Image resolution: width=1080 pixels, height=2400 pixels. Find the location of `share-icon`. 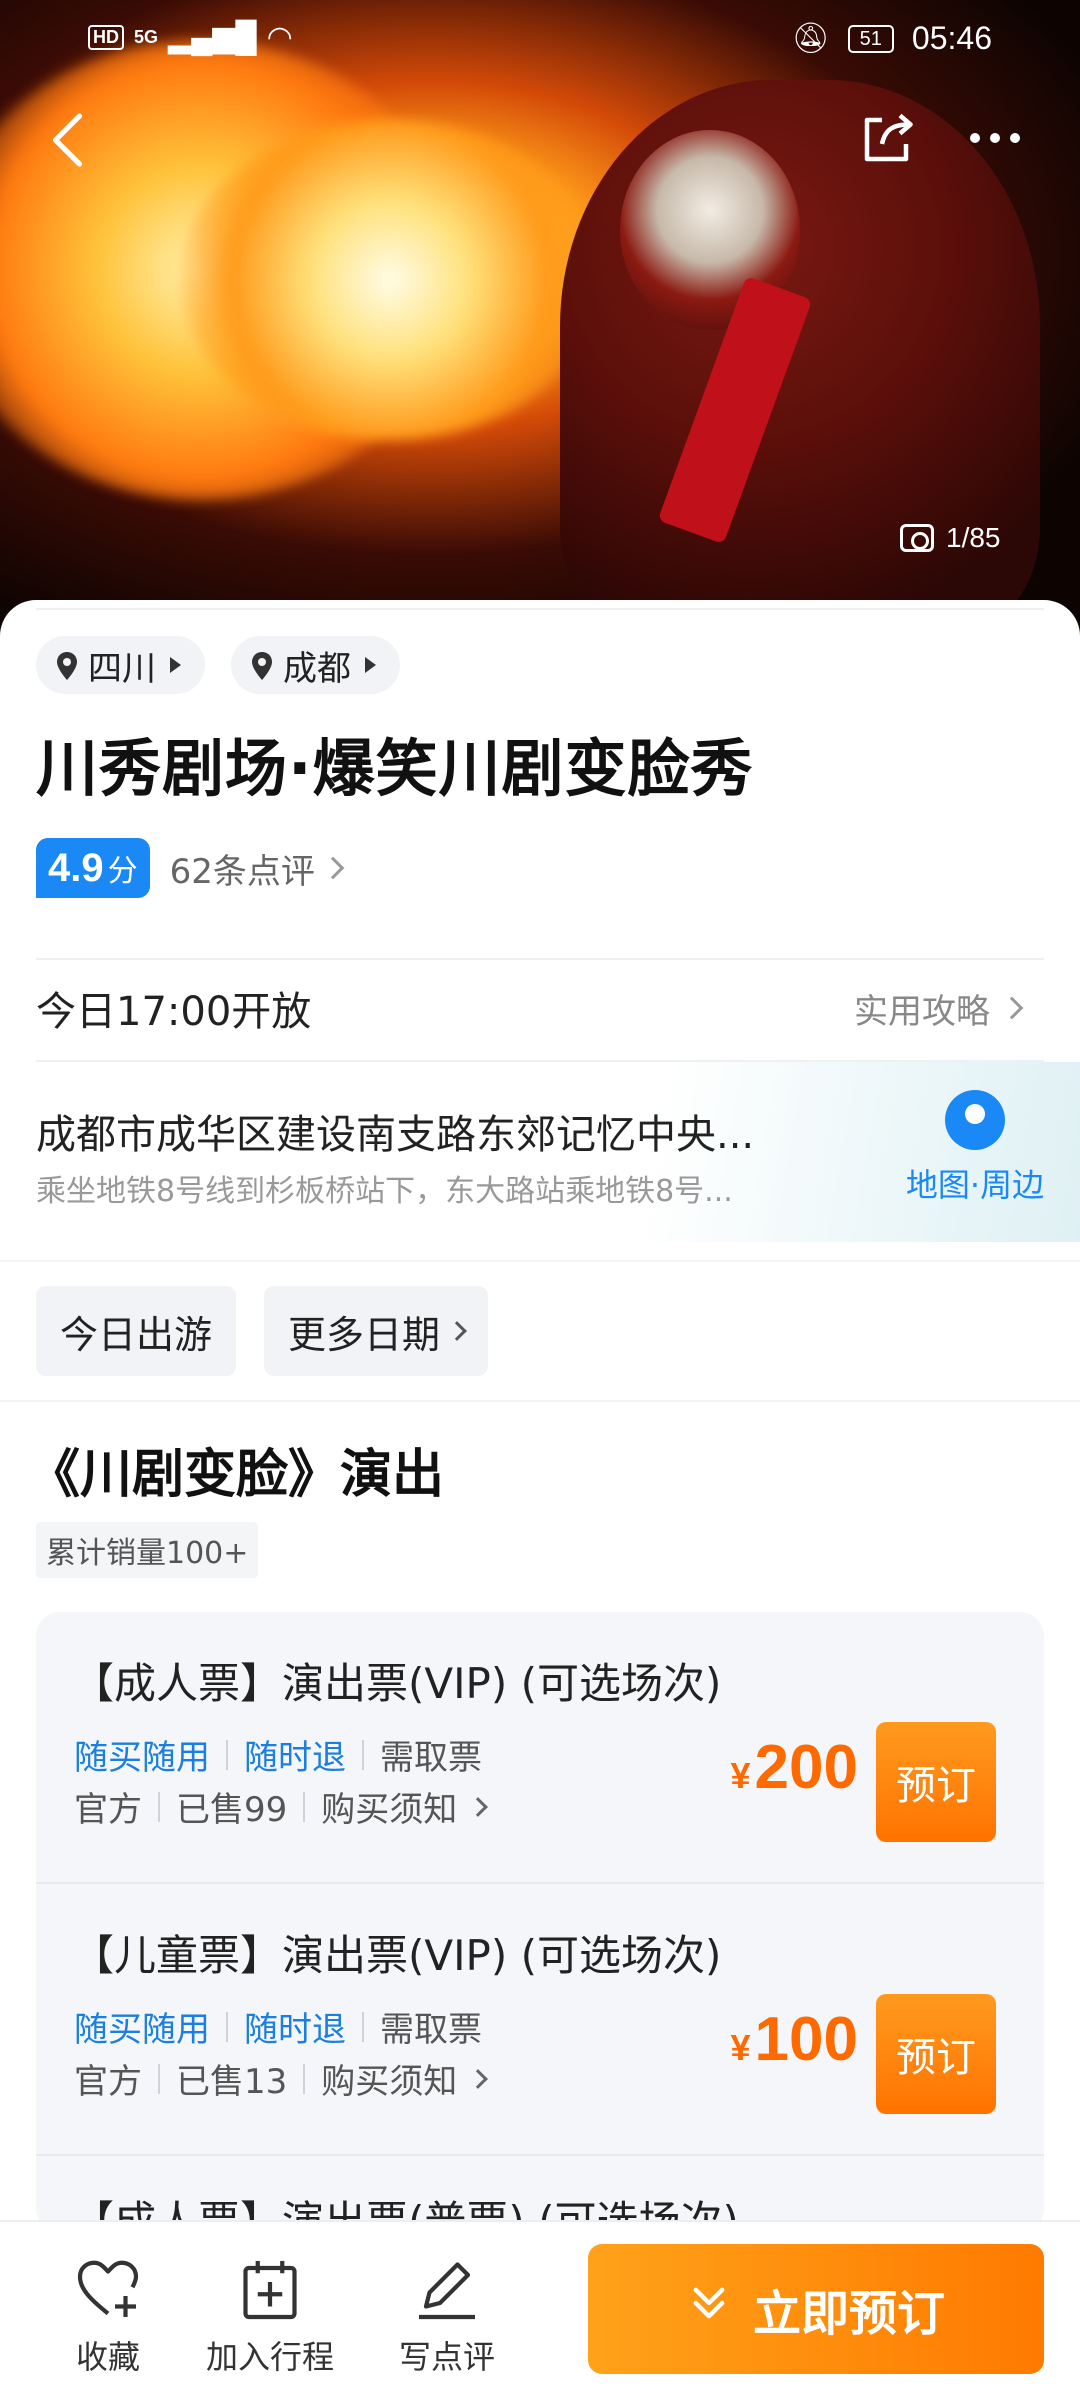

share-icon is located at coordinates (888, 137).